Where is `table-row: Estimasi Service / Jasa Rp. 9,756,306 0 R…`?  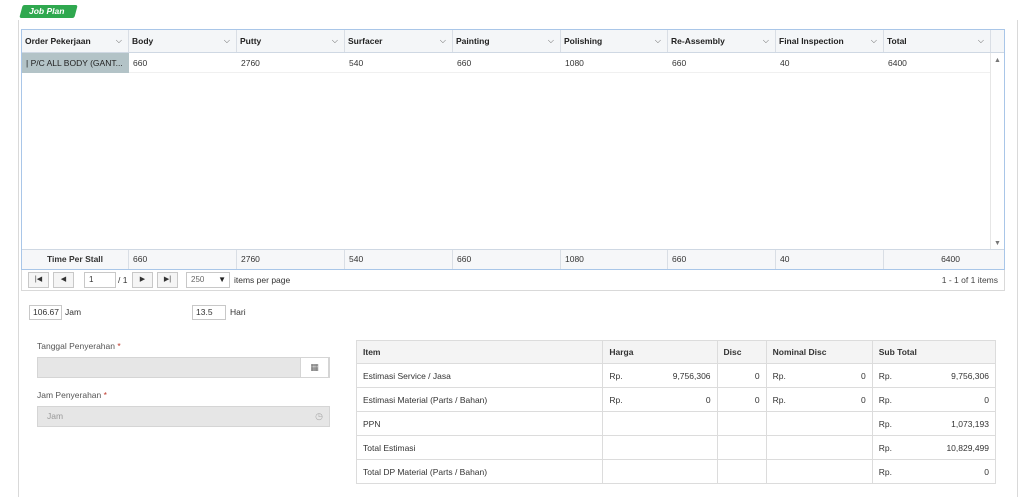 table-row: Estimasi Service / Jasa Rp. 9,756,306 0 R… is located at coordinates (676, 375).